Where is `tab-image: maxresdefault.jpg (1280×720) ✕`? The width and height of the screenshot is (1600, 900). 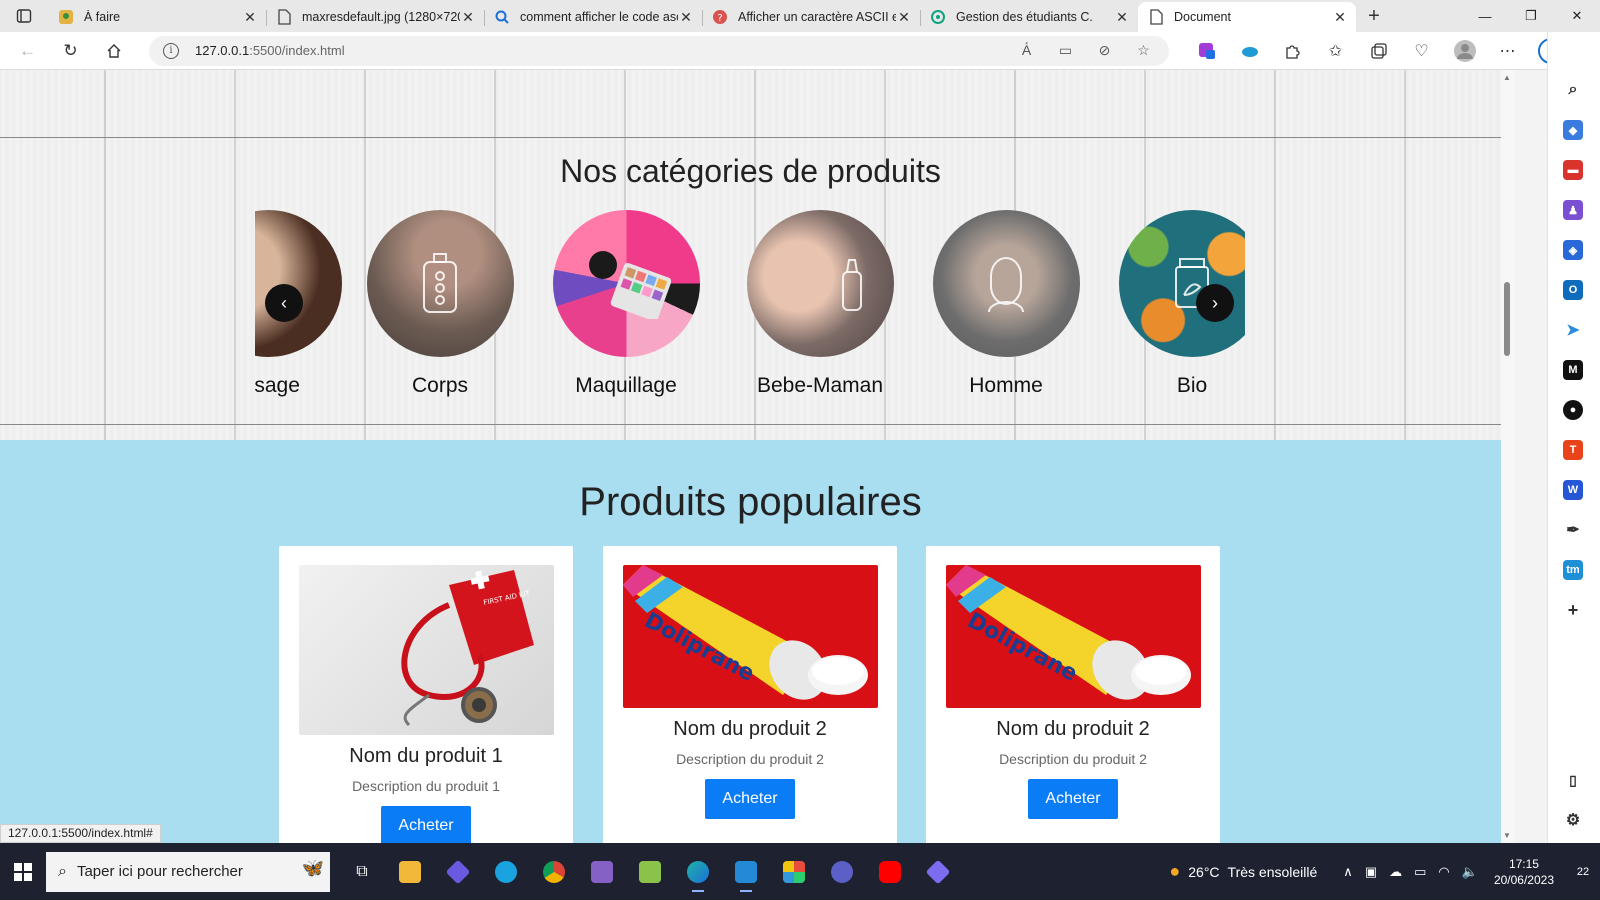 tab-image: maxresdefault.jpg (1280×720) ✕ is located at coordinates (375, 17).